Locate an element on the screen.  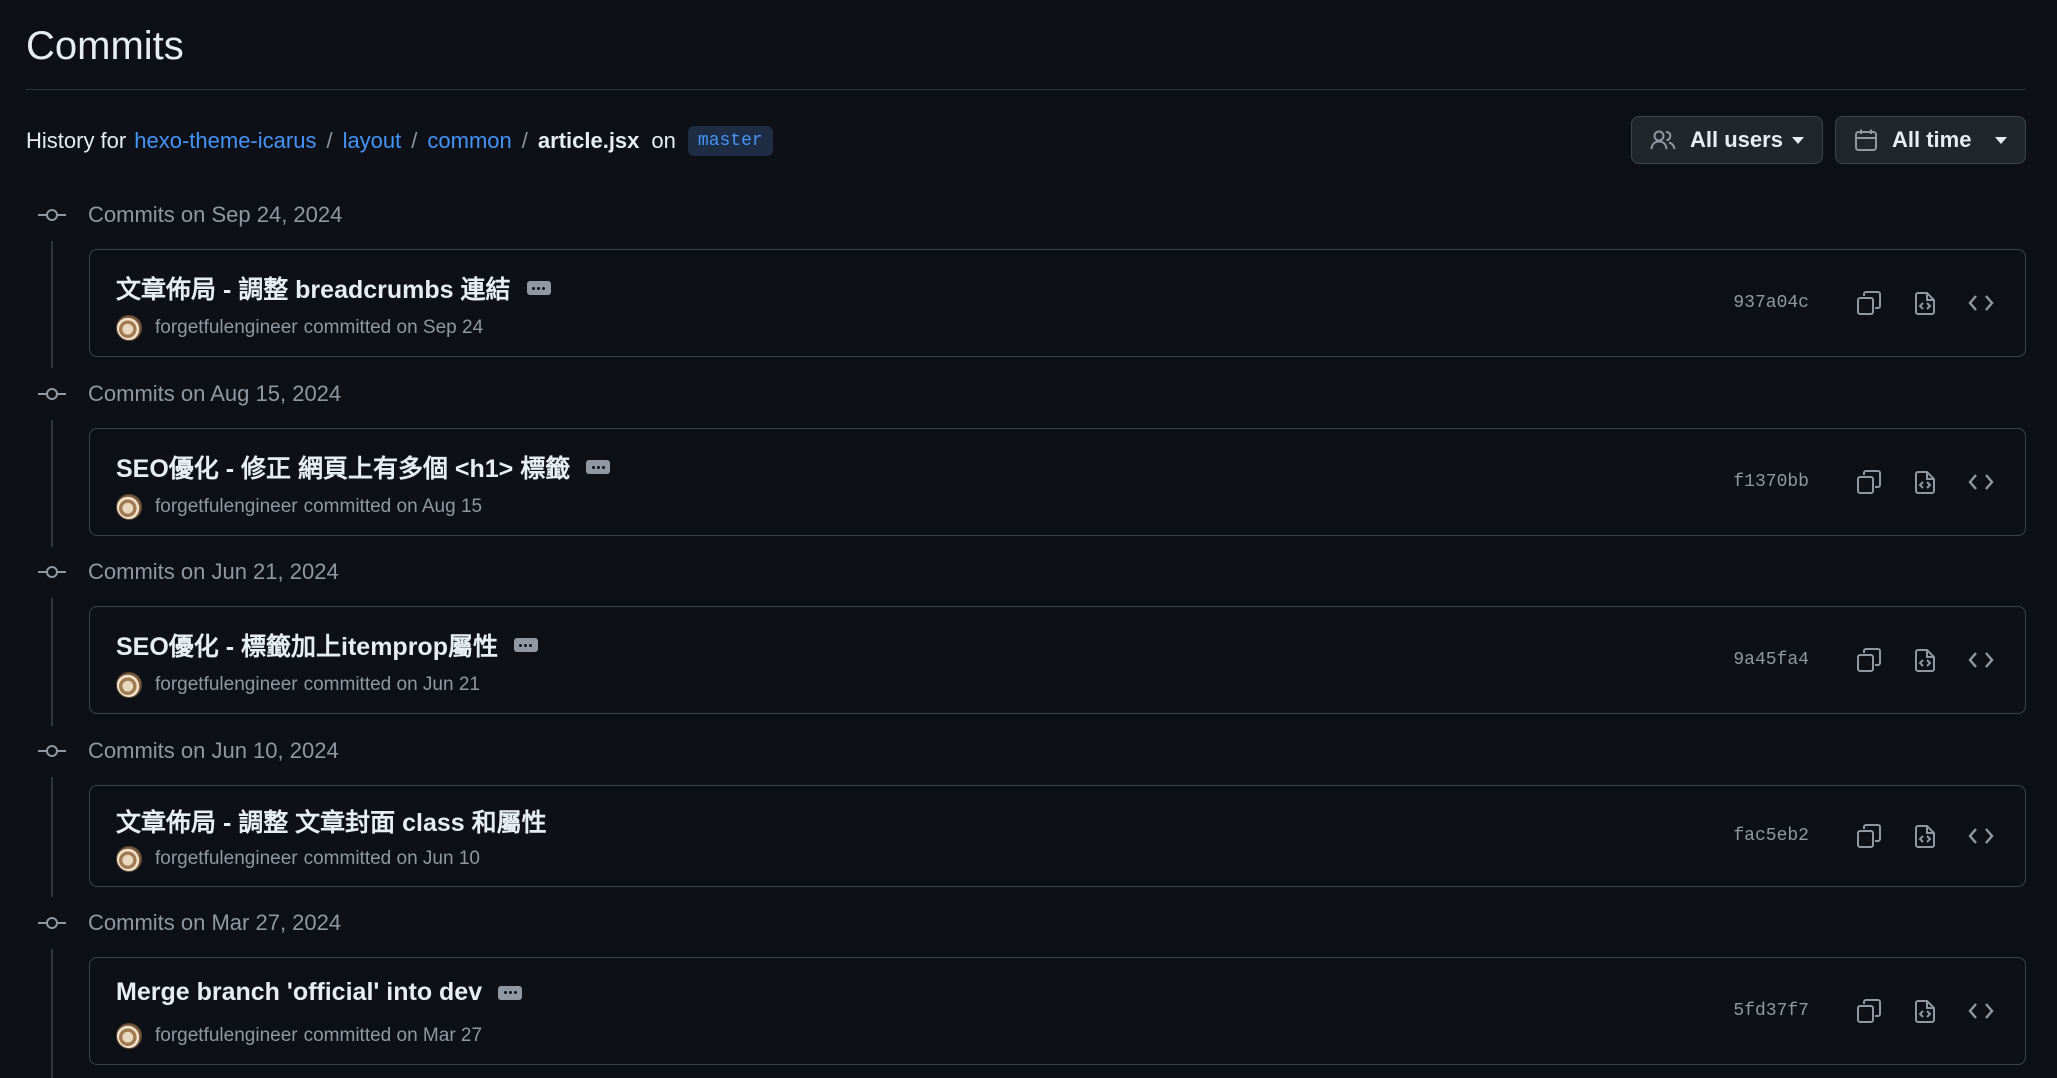
all-time-filter-button: All time is located at coordinates (1930, 140).